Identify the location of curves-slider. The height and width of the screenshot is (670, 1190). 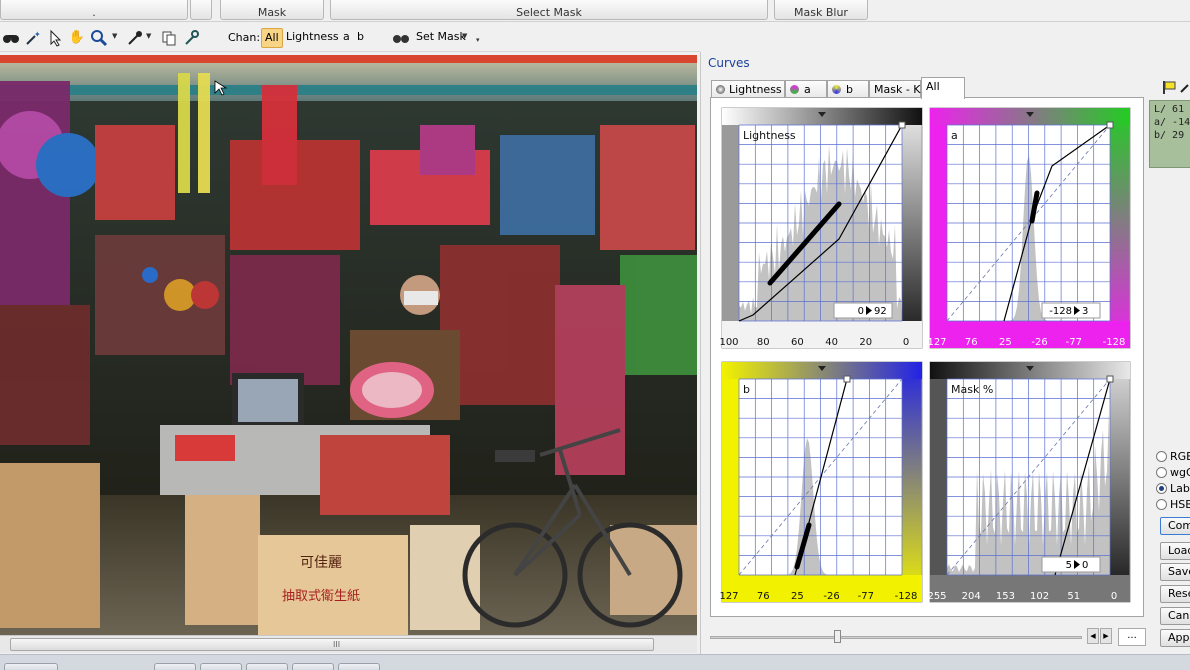
(896, 637).